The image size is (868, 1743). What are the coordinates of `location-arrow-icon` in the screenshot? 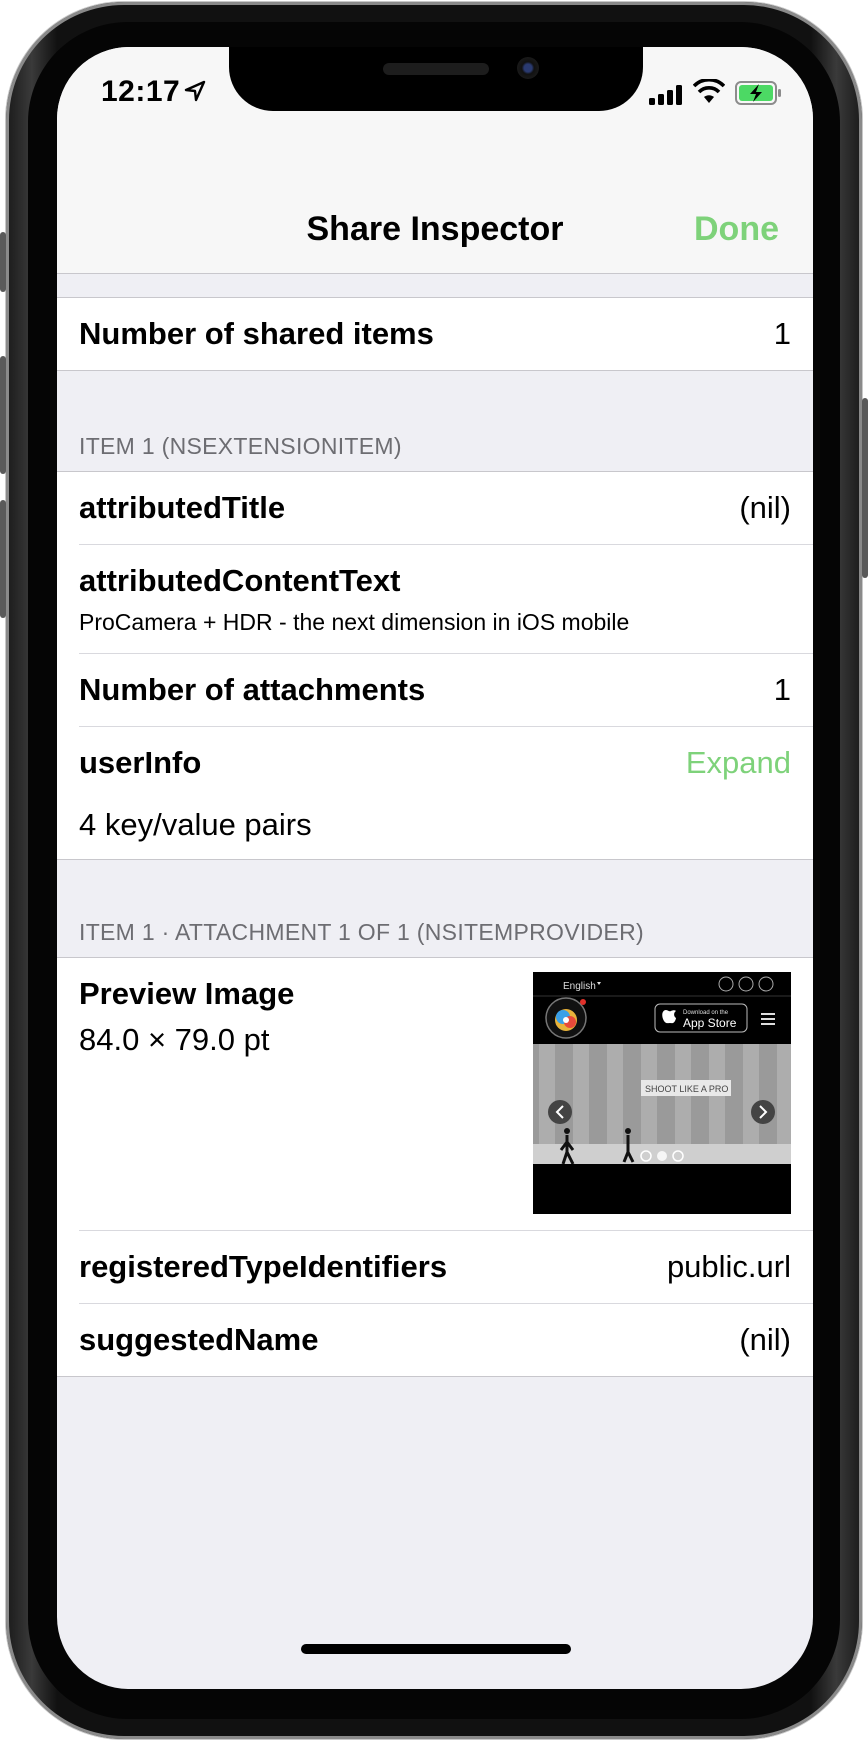 It's located at (195, 91).